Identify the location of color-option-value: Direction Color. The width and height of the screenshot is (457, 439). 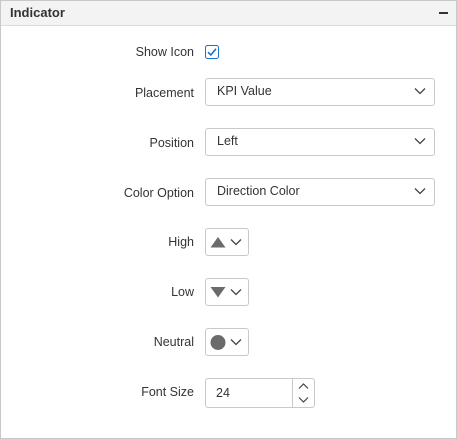
(258, 191).